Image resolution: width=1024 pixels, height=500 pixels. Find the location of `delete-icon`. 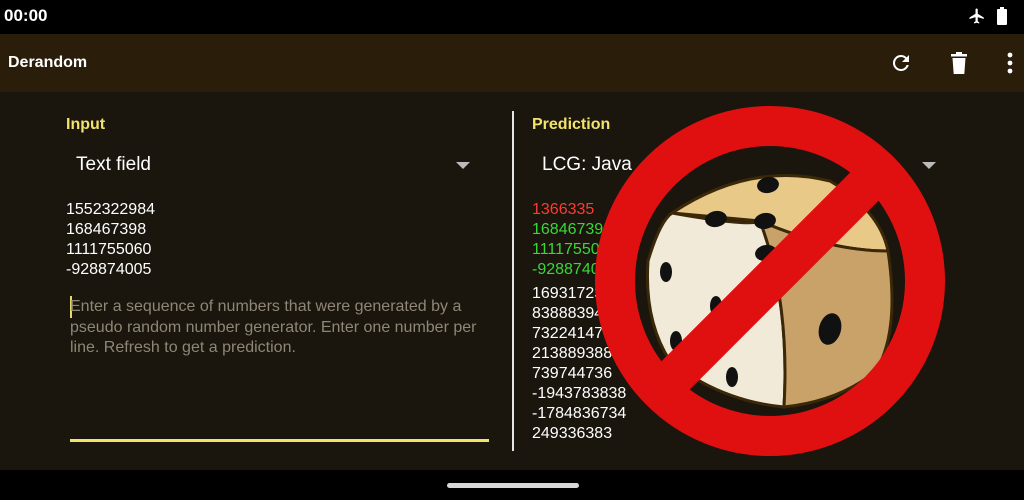

delete-icon is located at coordinates (959, 63).